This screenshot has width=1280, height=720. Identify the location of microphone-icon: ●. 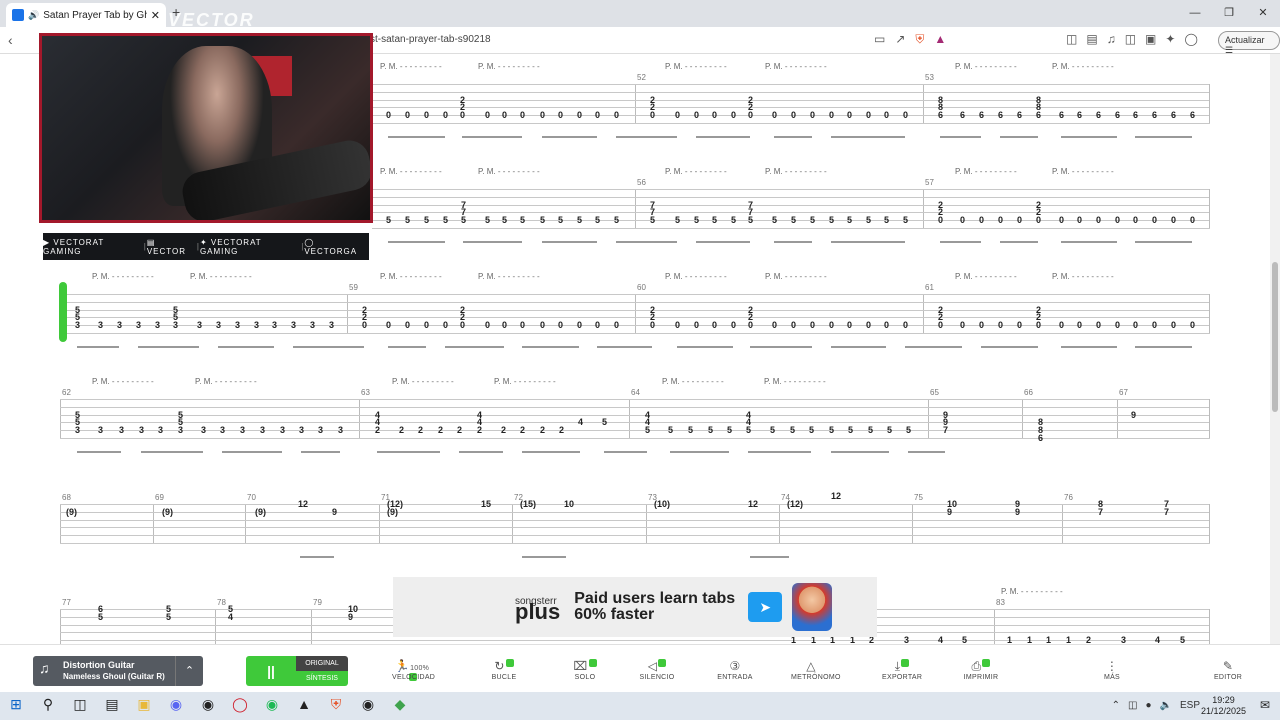
(1148, 705).